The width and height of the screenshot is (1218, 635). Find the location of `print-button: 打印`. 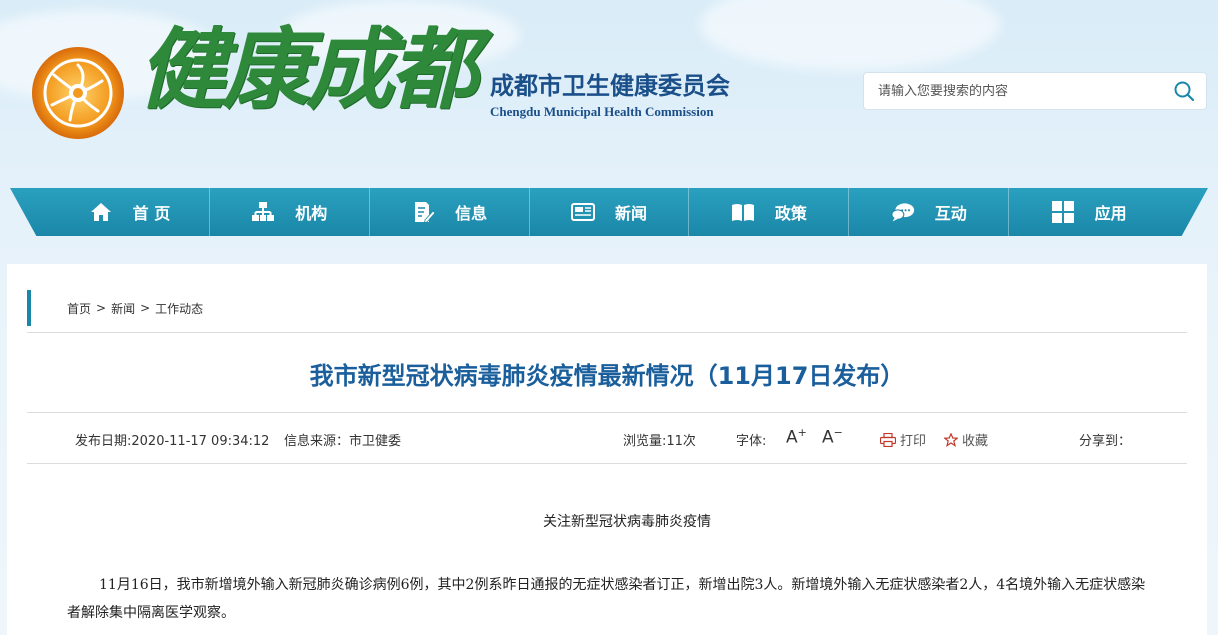

print-button: 打印 is located at coordinates (903, 439).